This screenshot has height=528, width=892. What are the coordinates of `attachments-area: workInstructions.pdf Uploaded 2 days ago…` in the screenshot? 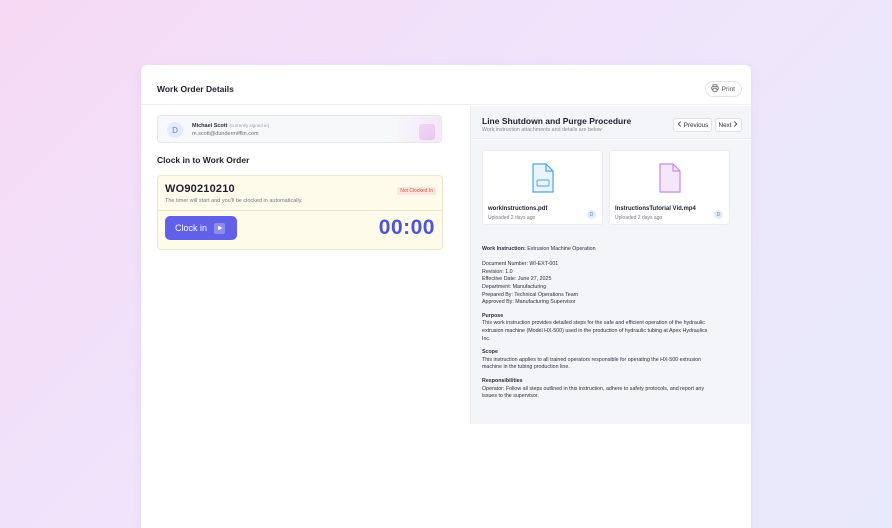 It's located at (611, 188).